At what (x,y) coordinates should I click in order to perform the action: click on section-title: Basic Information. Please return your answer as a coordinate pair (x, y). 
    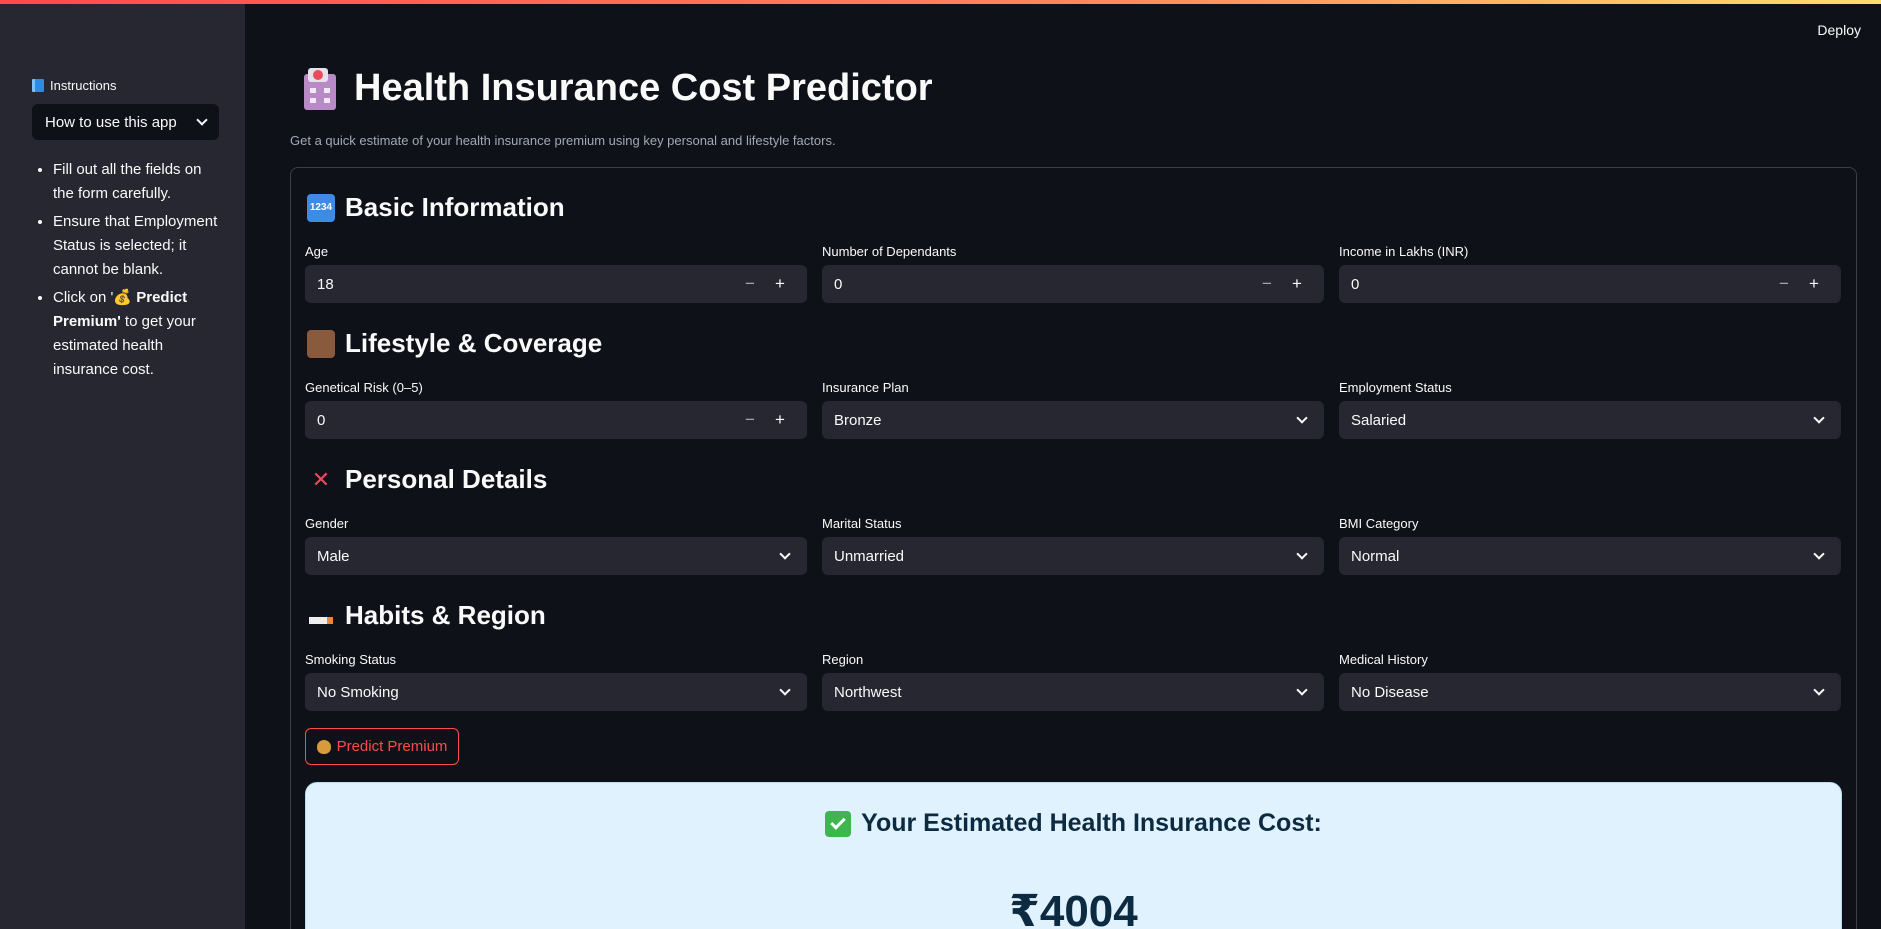
    Looking at the image, I should click on (455, 207).